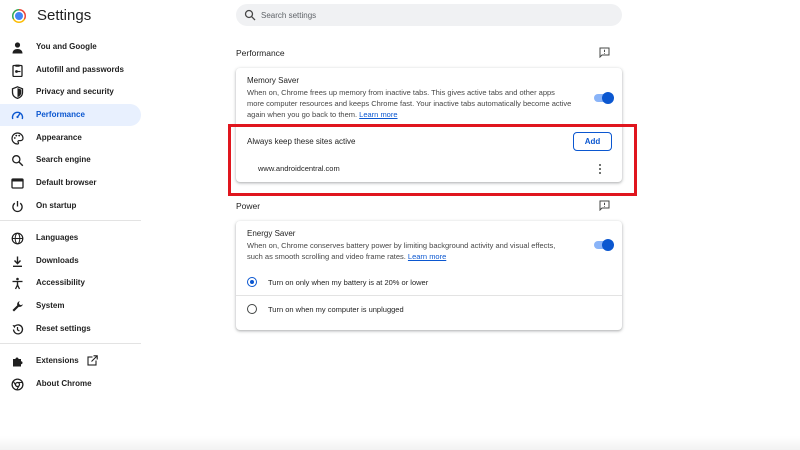 The width and height of the screenshot is (800, 450). Describe the element at coordinates (50, 305) in the screenshot. I see `sidebar-item-label: System` at that location.